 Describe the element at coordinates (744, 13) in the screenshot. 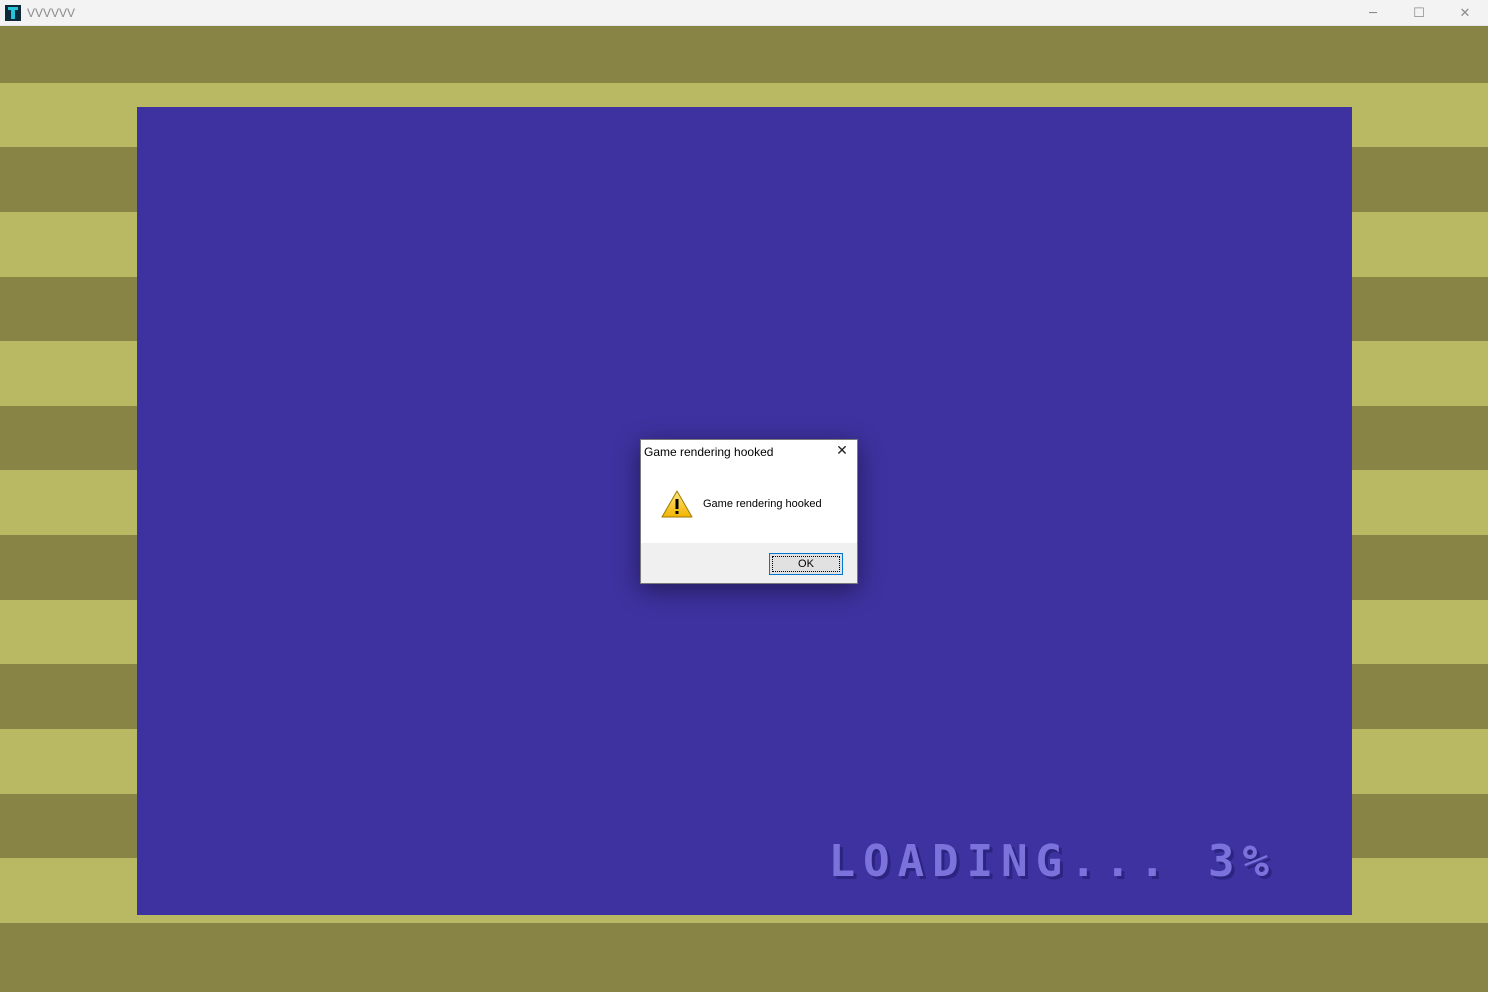

I see `title-bar: VVVVVV ─ ☐ ✕` at that location.